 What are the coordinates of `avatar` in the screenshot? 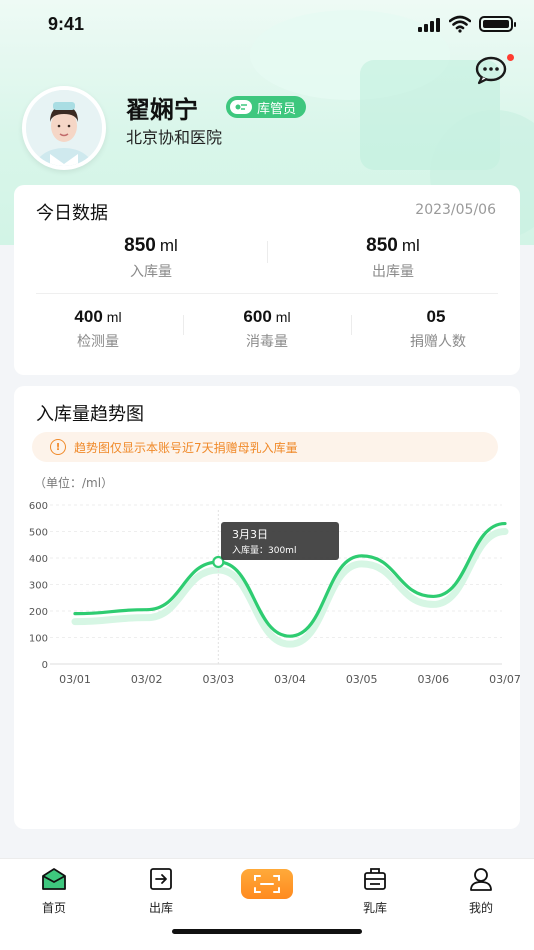 It's located at (64, 128).